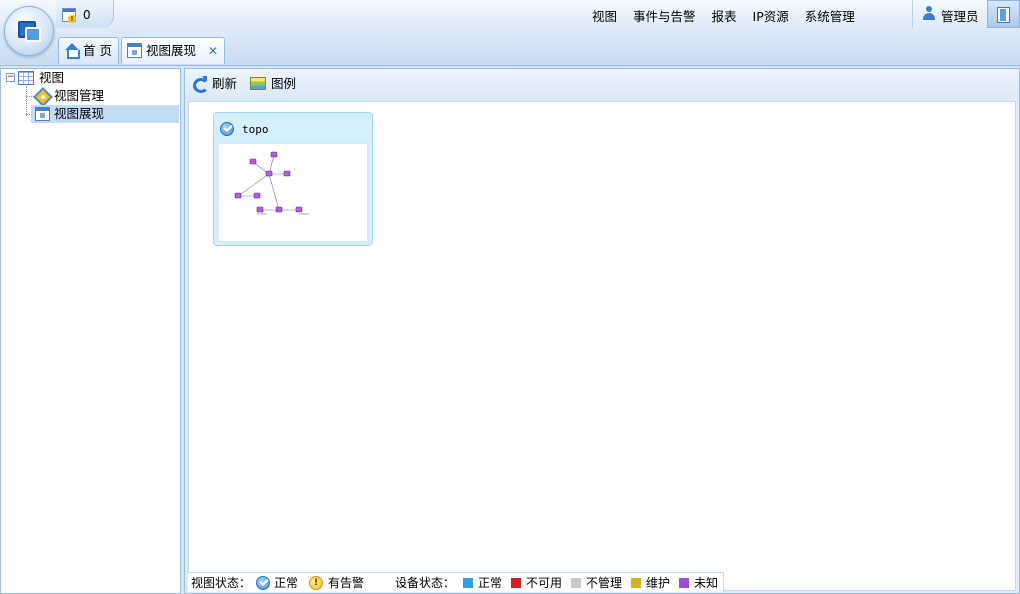  What do you see at coordinates (510, 33) in the screenshot?
I see `header-bar: 0 视图 事件与告警 报表 IP资源 系统管理 管理员 首 页 视图展现 ✕` at bounding box center [510, 33].